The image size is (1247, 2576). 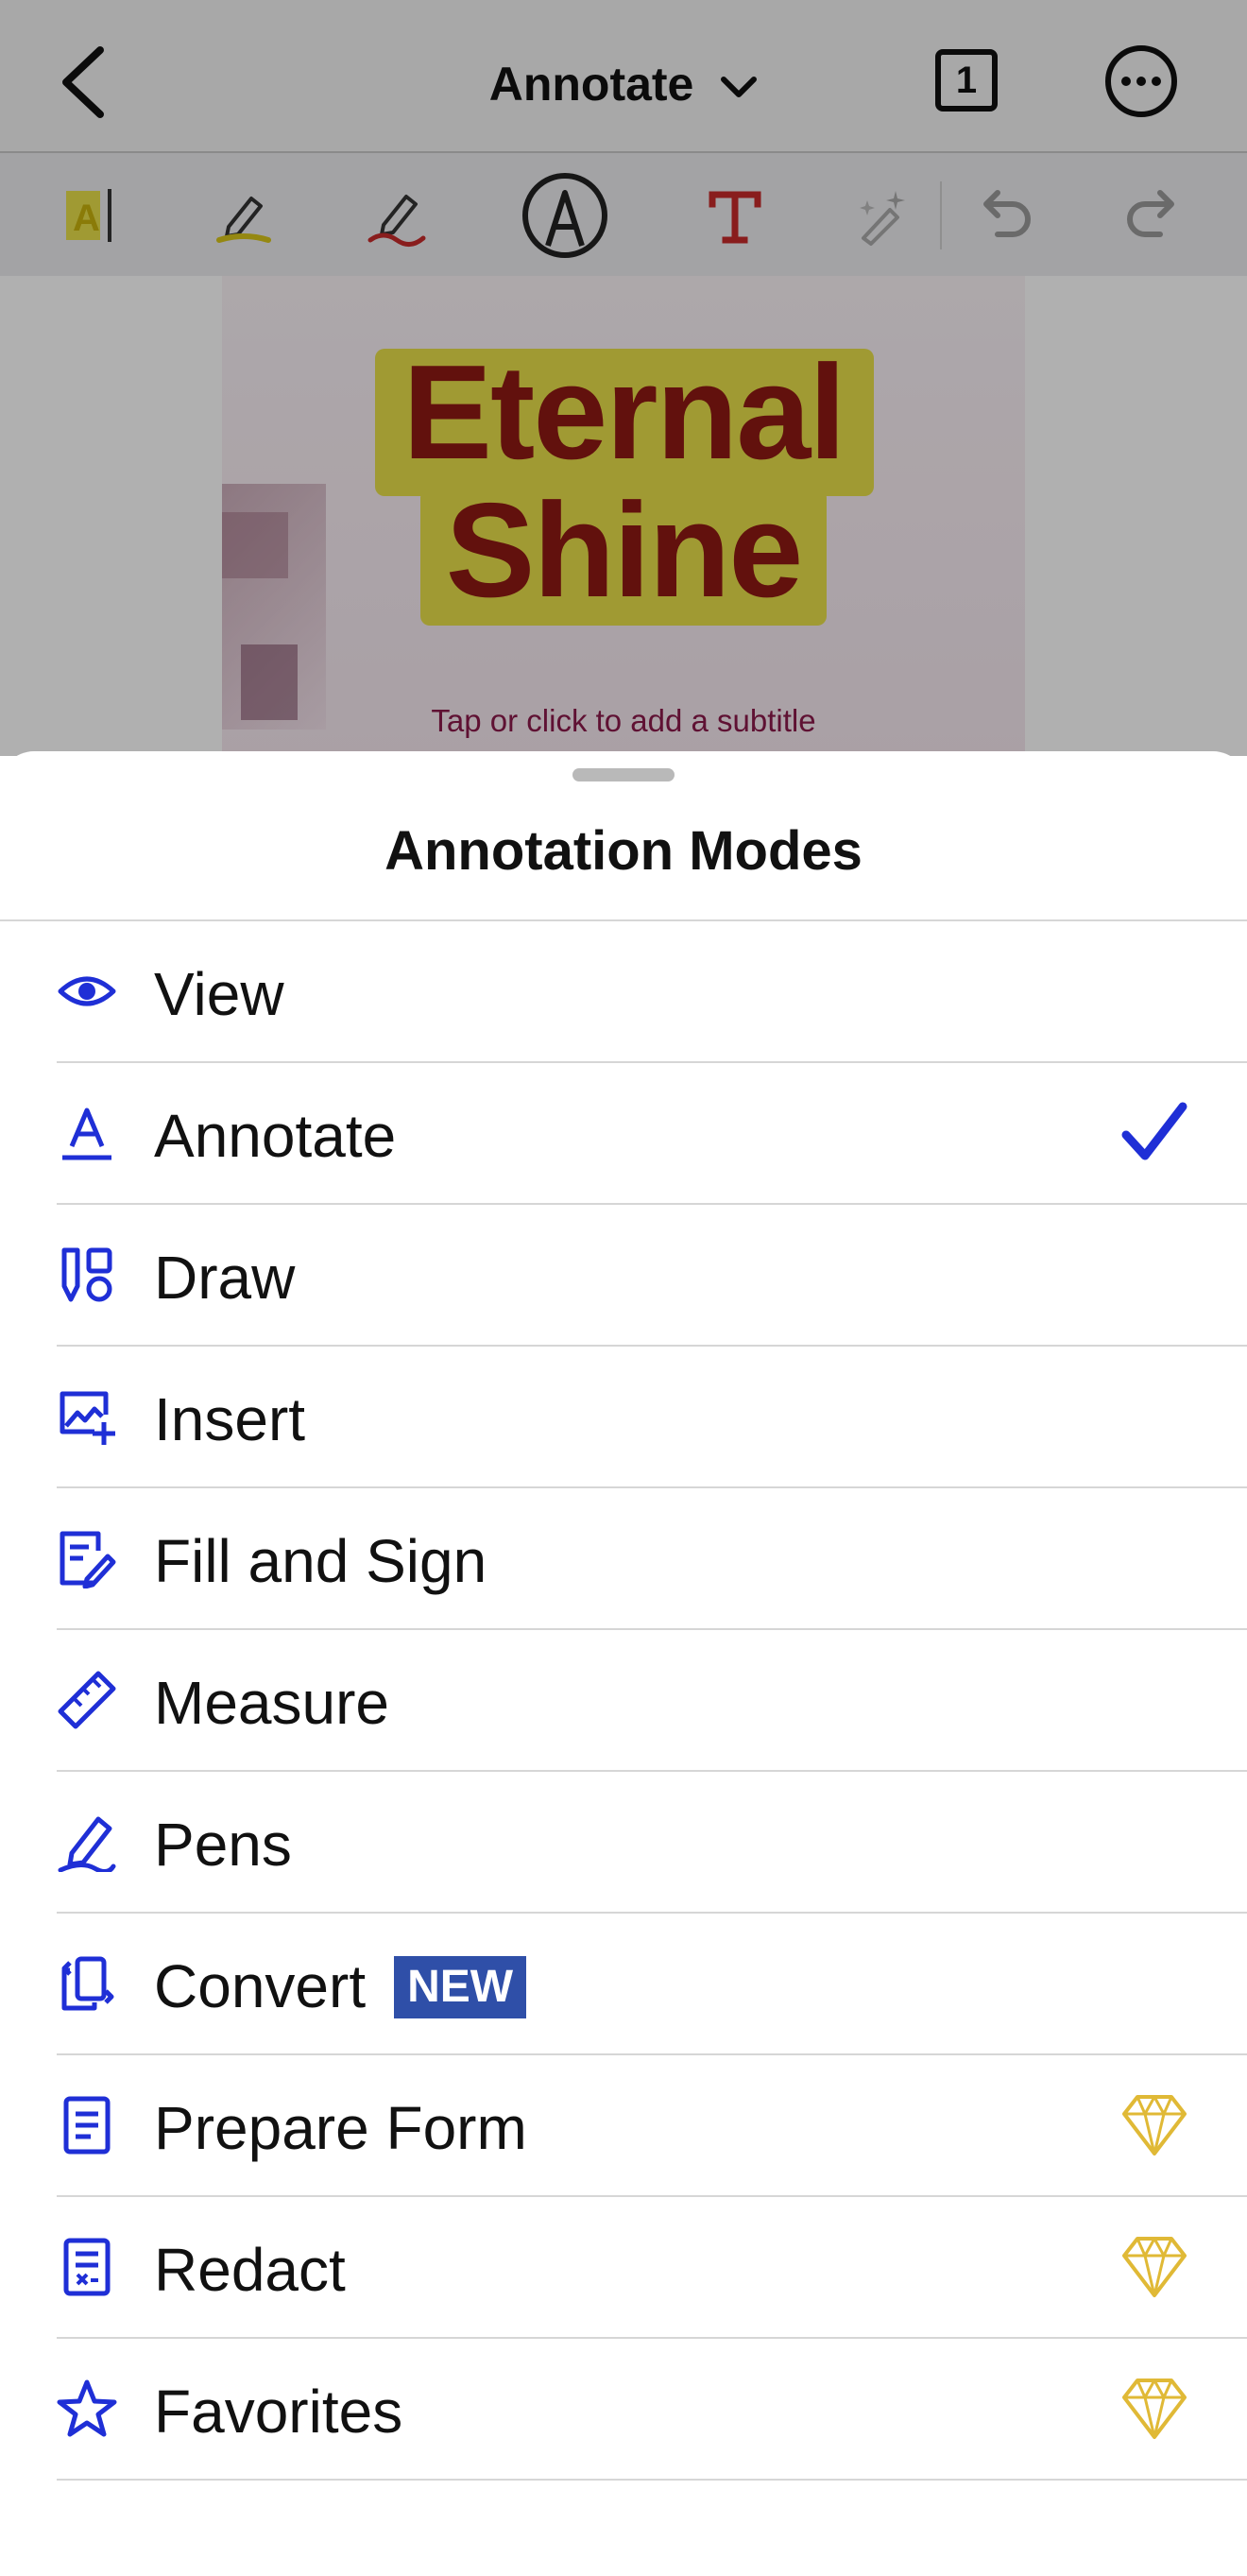 What do you see at coordinates (87, 1418) in the screenshot?
I see `insert-image-icon` at bounding box center [87, 1418].